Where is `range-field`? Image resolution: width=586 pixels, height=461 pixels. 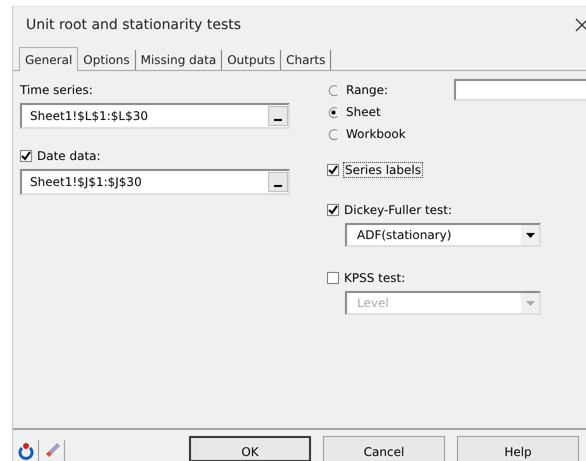 range-field is located at coordinates (520, 90).